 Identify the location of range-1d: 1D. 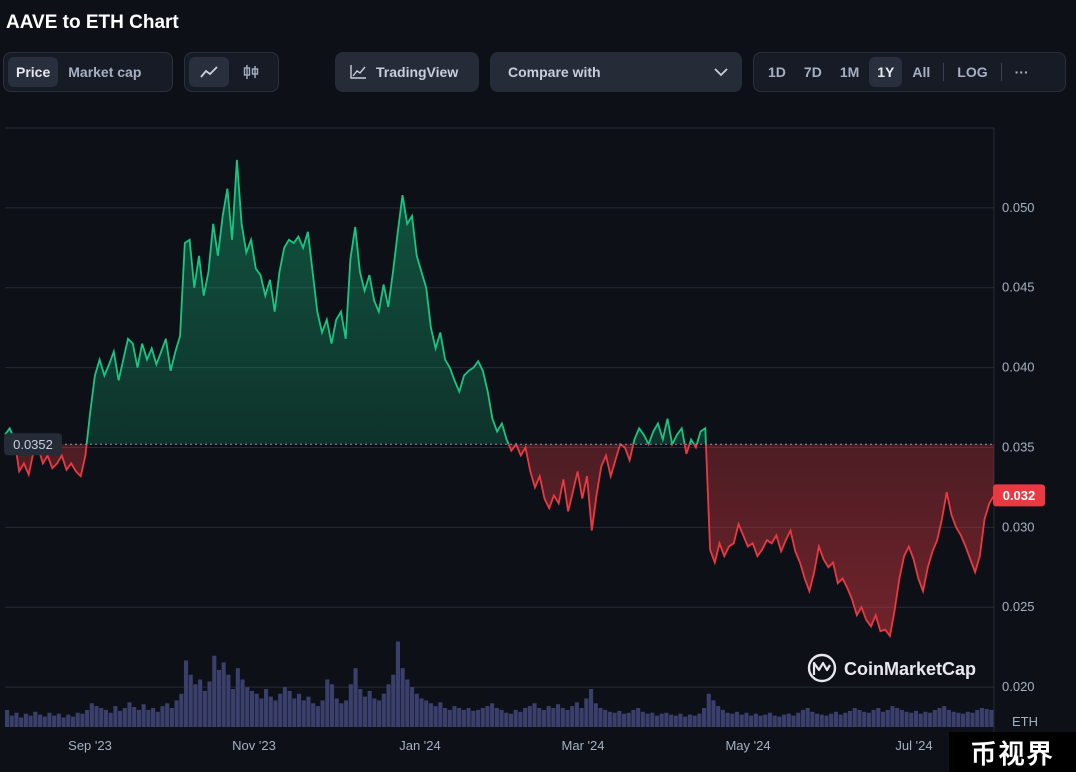
(777, 72).